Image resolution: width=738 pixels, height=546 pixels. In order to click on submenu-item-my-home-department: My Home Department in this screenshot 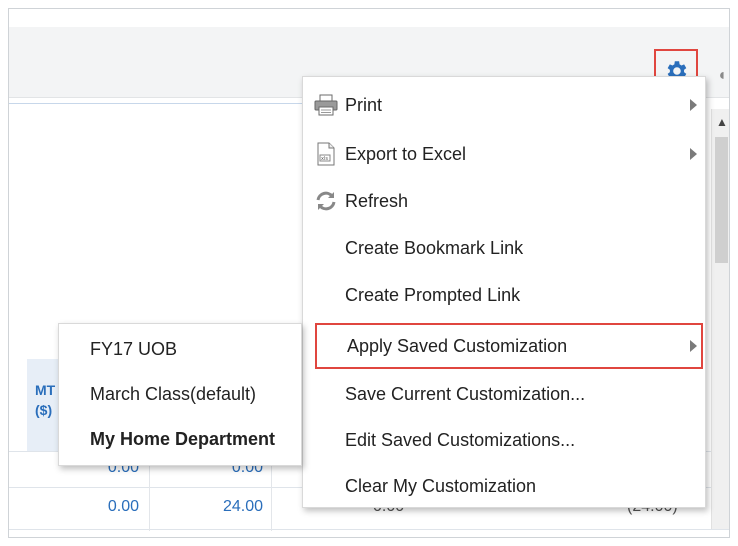, I will do `click(180, 439)`.